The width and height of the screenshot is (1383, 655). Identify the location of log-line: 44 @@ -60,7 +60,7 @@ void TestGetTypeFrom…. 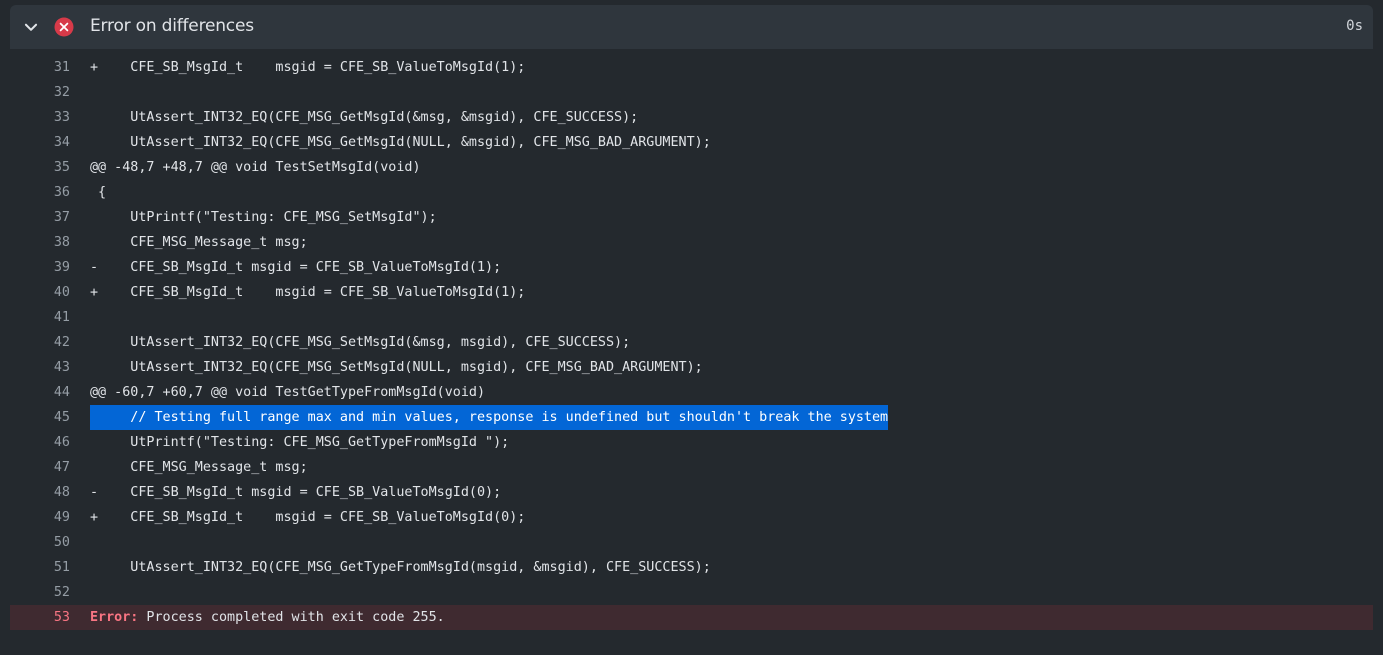
(691, 392).